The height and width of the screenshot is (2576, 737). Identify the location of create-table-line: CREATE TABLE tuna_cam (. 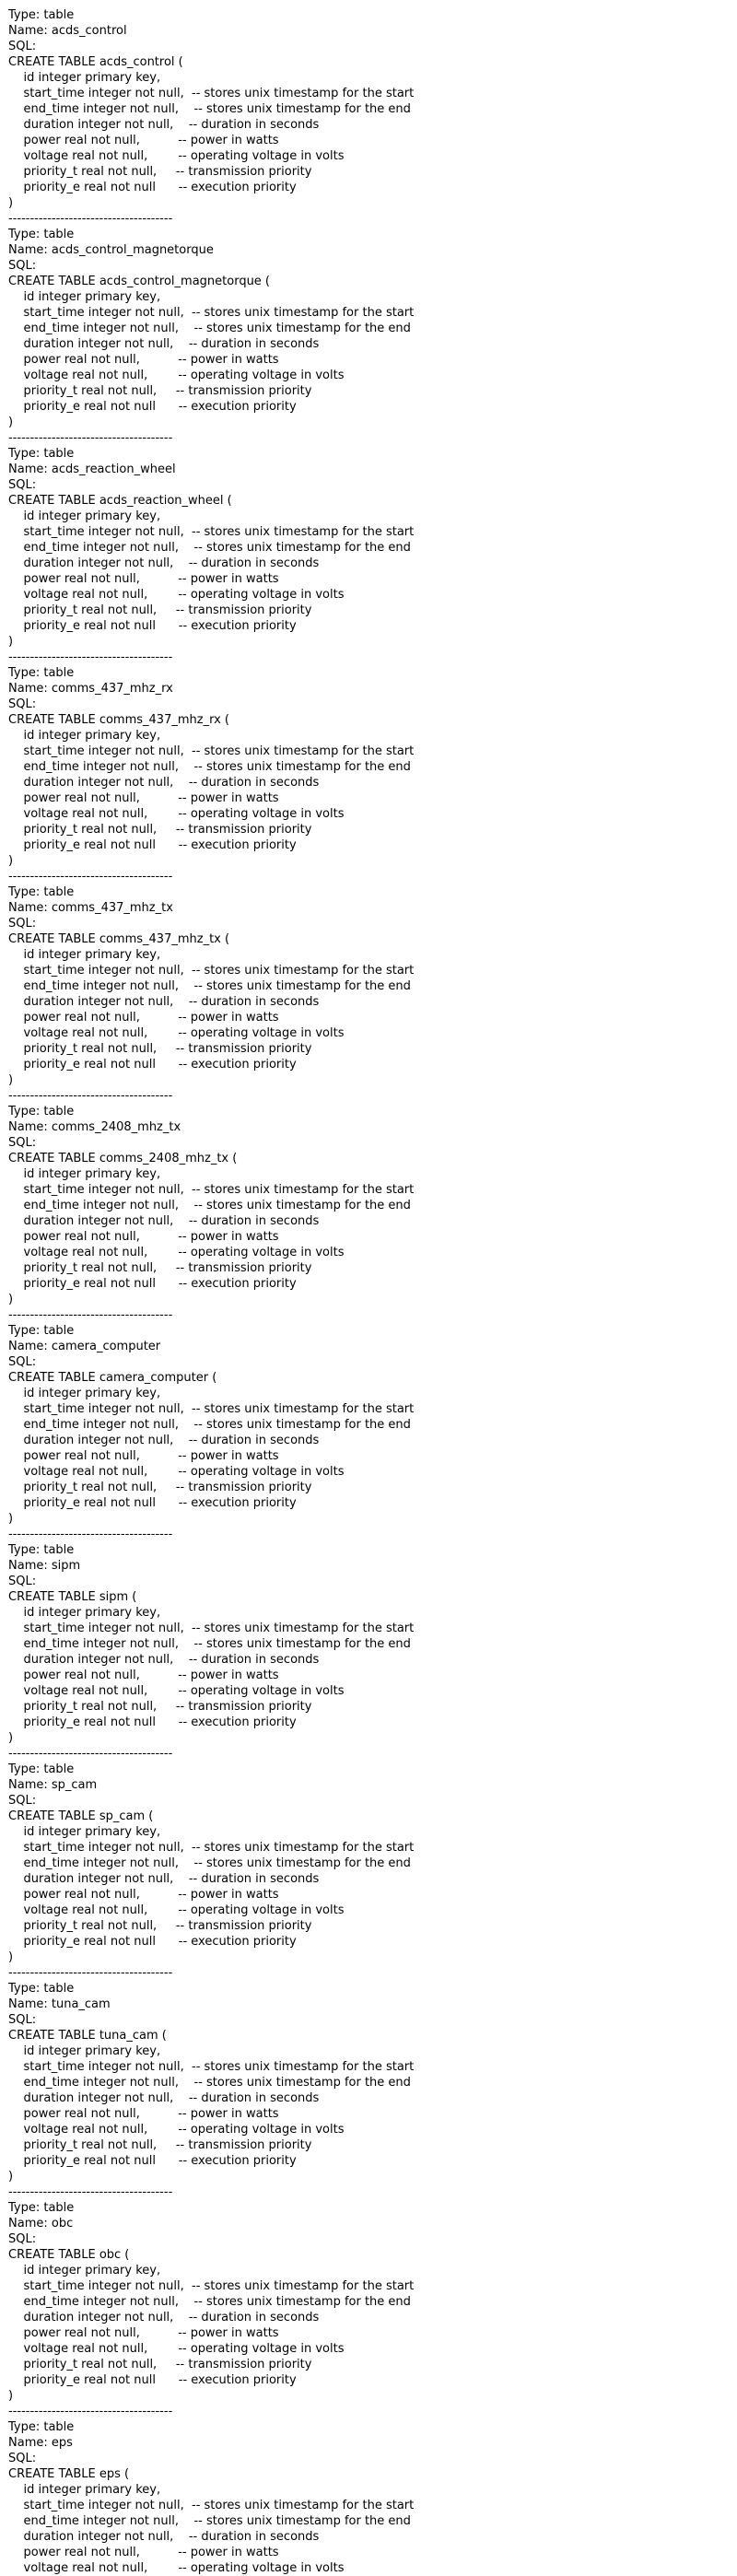
(87, 2036).